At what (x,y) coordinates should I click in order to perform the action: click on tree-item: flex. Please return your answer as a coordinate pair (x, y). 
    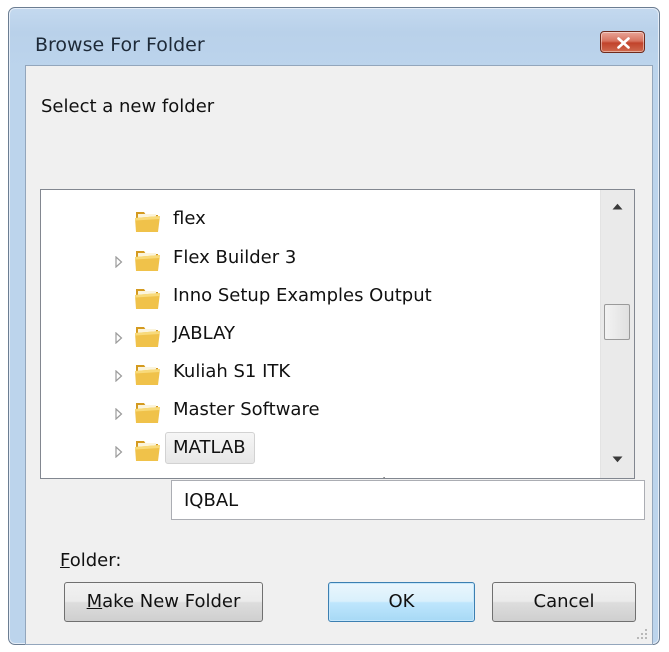
    Looking at the image, I should click on (321, 220).